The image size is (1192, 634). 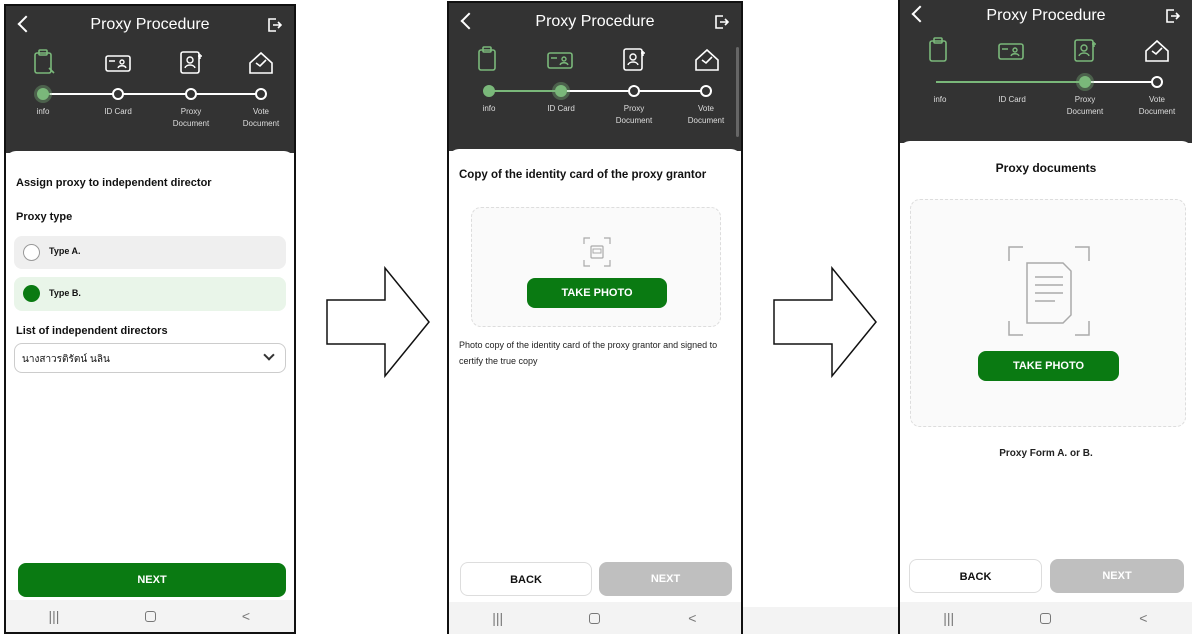 I want to click on directors-label: List of independent directors, so click(x=92, y=331).